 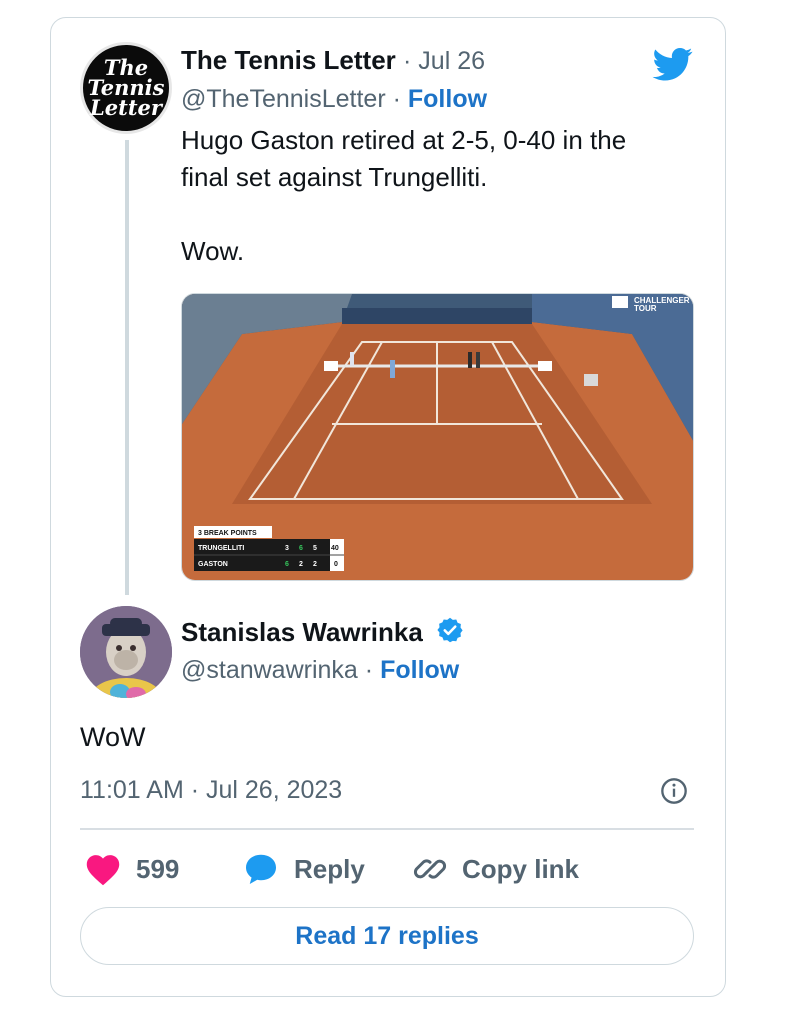 What do you see at coordinates (521, 868) in the screenshot?
I see `copy-link-label: Copy link` at bounding box center [521, 868].